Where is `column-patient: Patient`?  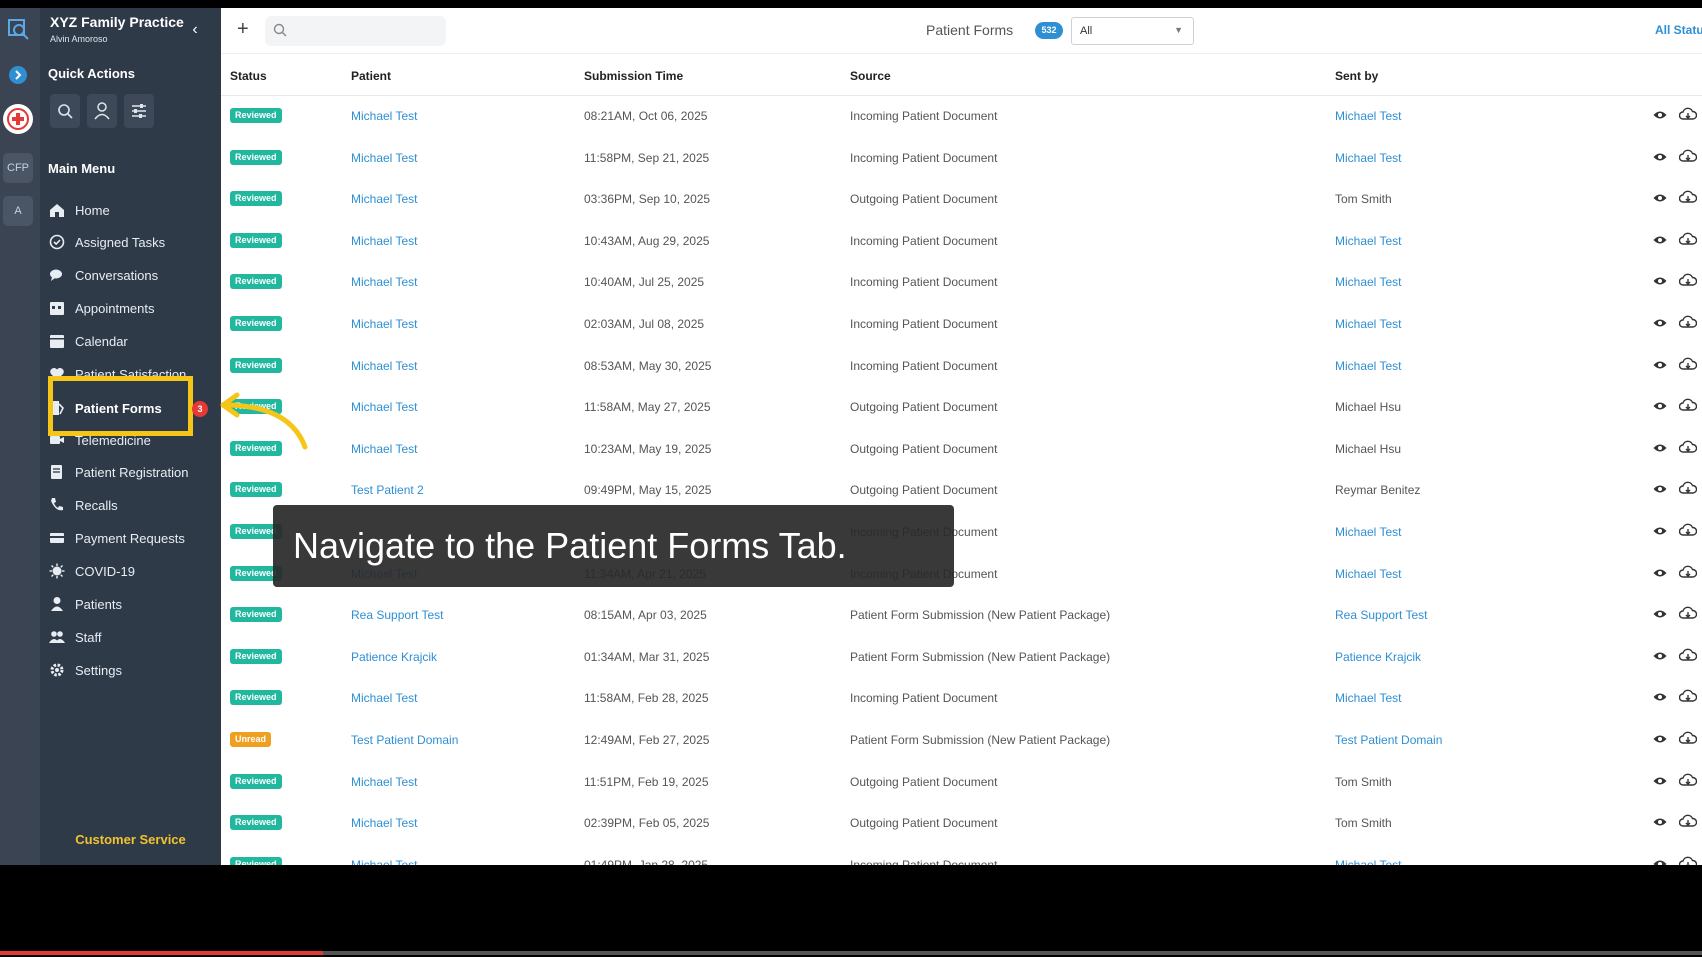 column-patient: Patient is located at coordinates (371, 76).